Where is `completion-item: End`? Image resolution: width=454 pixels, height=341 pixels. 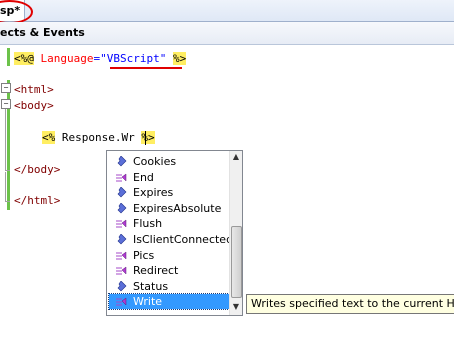
completion-item: End is located at coordinates (169, 177).